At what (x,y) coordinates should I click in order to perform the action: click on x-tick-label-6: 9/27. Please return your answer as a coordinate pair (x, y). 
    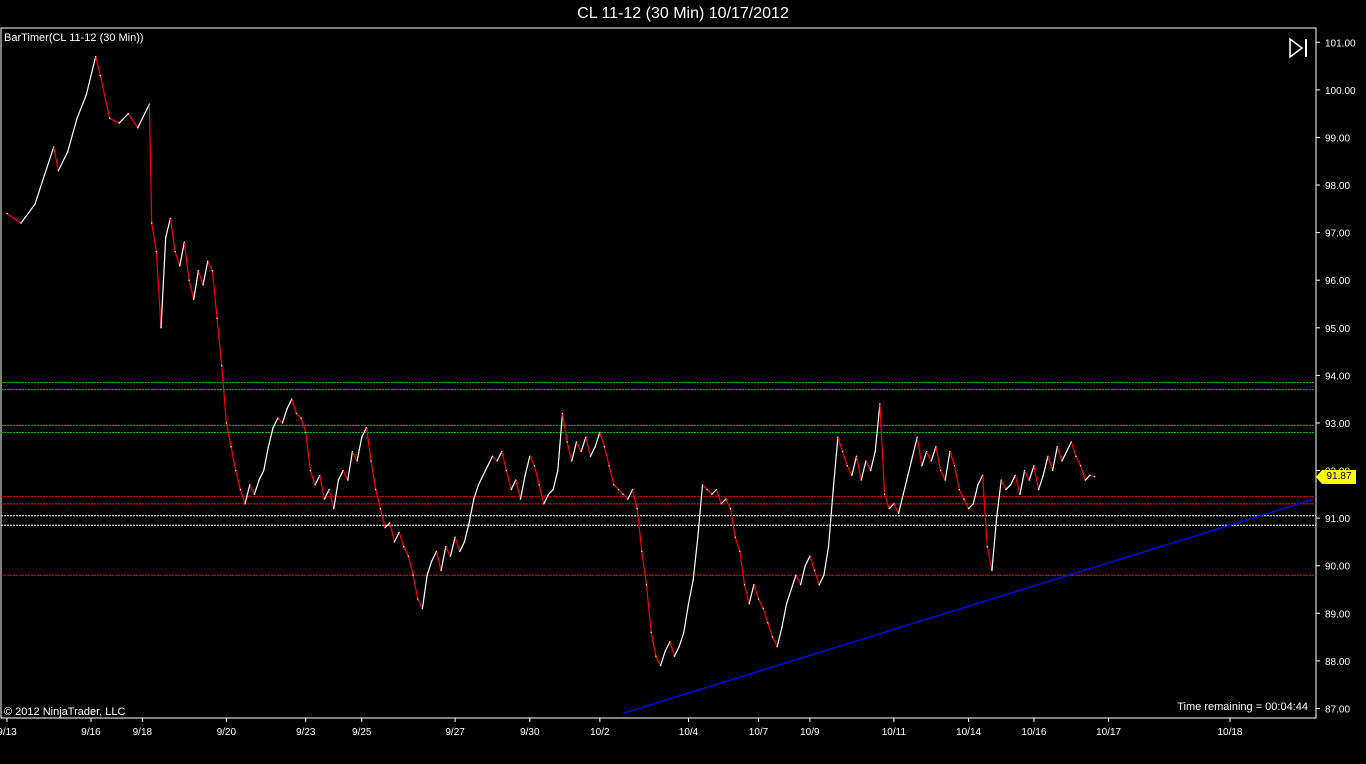
    Looking at the image, I should click on (455, 732).